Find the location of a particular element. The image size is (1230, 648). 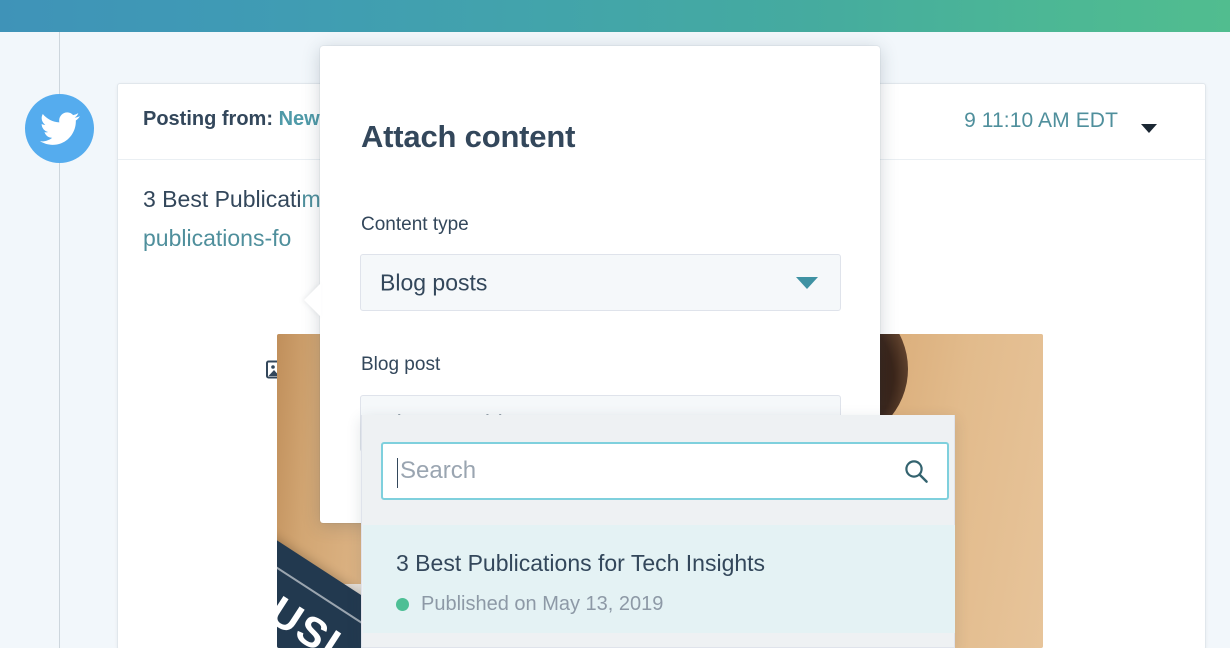

composer-link-line2: publications-fo is located at coordinates (217, 238).